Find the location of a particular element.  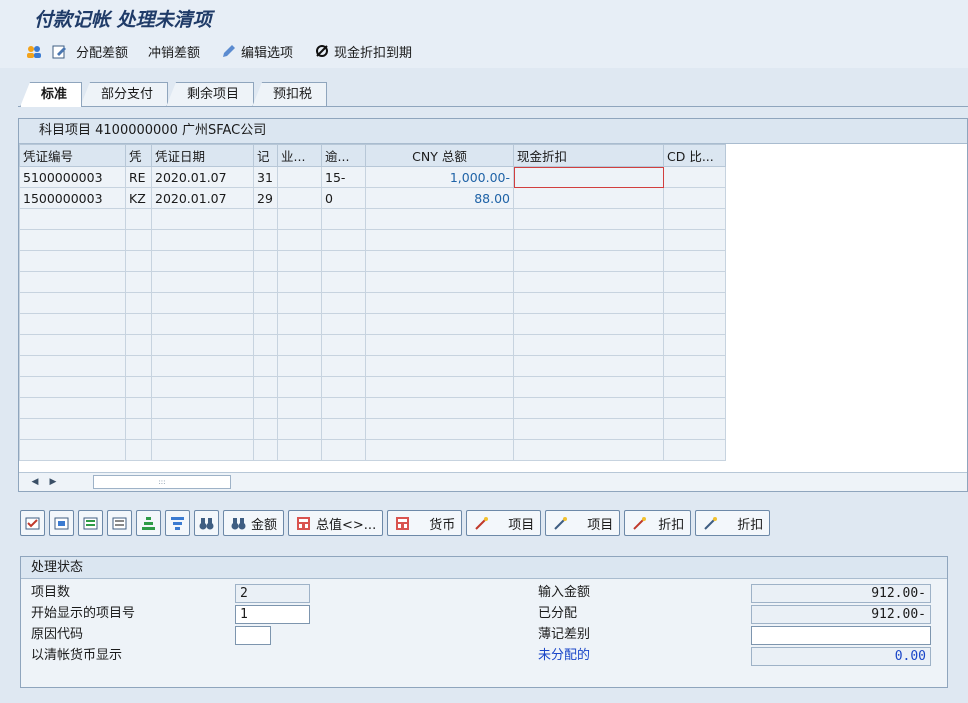

find-amount-button: 金额 is located at coordinates (254, 523).